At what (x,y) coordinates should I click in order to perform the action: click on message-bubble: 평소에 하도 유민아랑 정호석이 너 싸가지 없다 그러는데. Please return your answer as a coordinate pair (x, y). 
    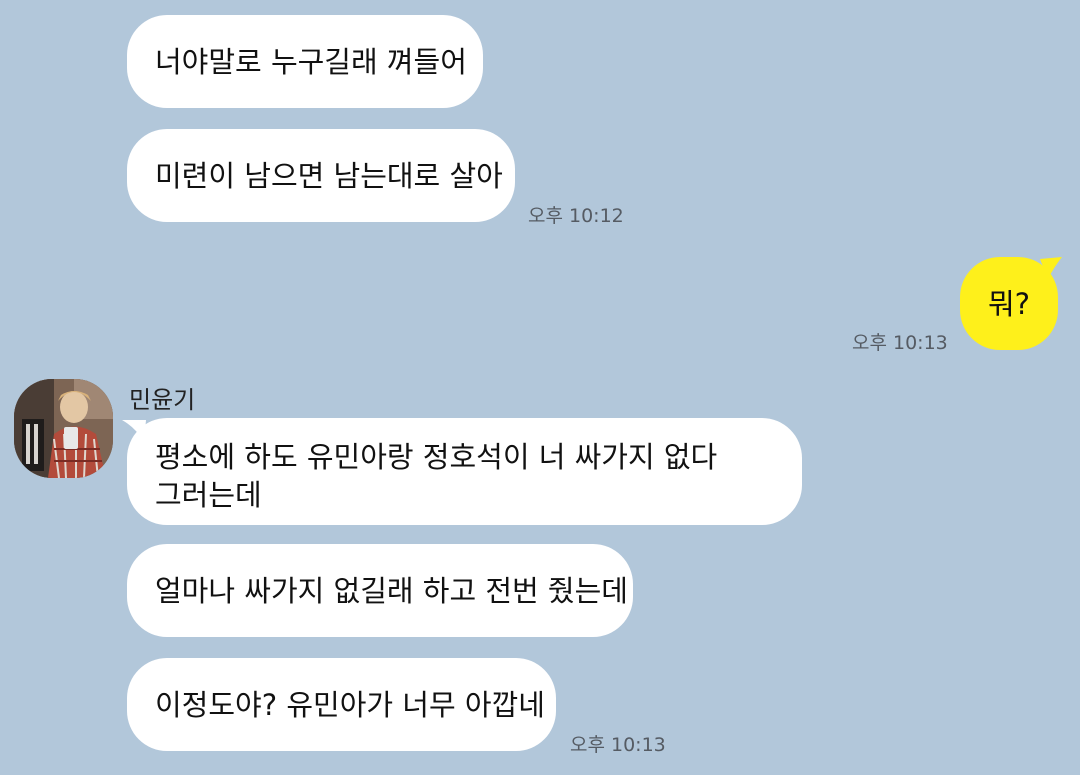
    Looking at the image, I should click on (464, 471).